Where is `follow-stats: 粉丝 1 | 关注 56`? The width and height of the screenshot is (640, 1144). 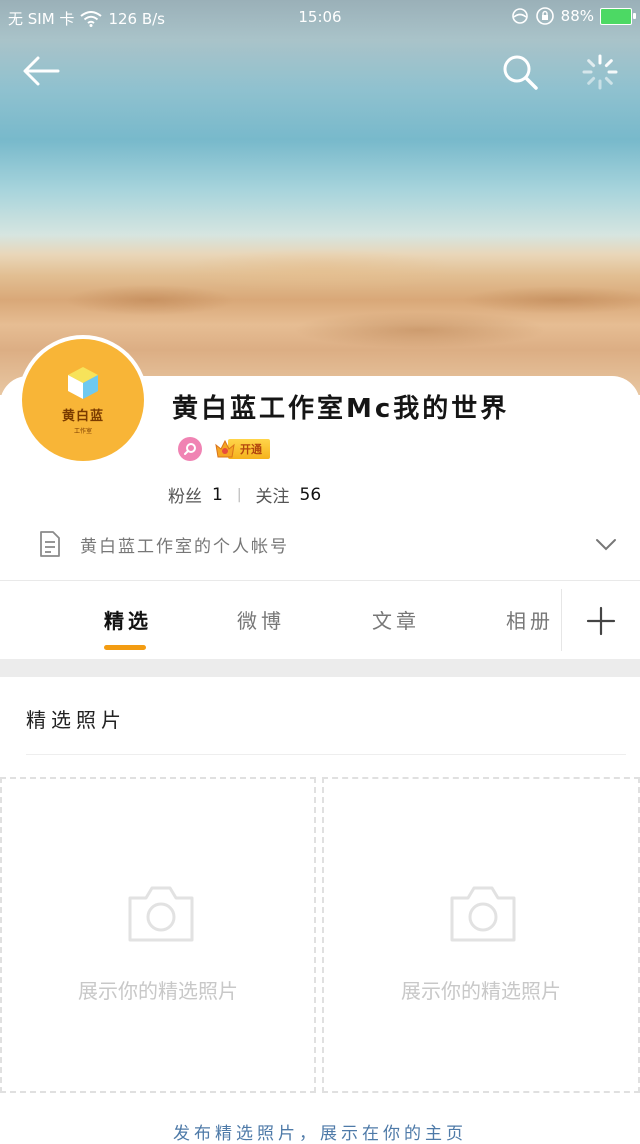 follow-stats: 粉丝 1 | 关注 56 is located at coordinates (245, 495).